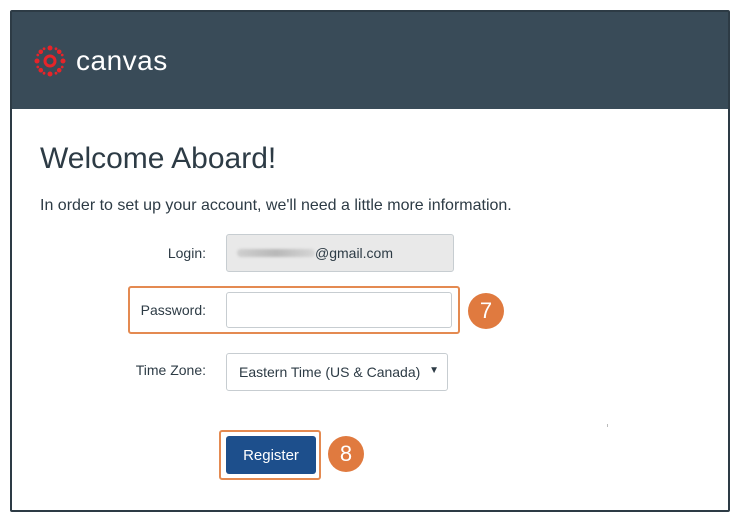  What do you see at coordinates (276, 253) in the screenshot?
I see `redacted-username` at bounding box center [276, 253].